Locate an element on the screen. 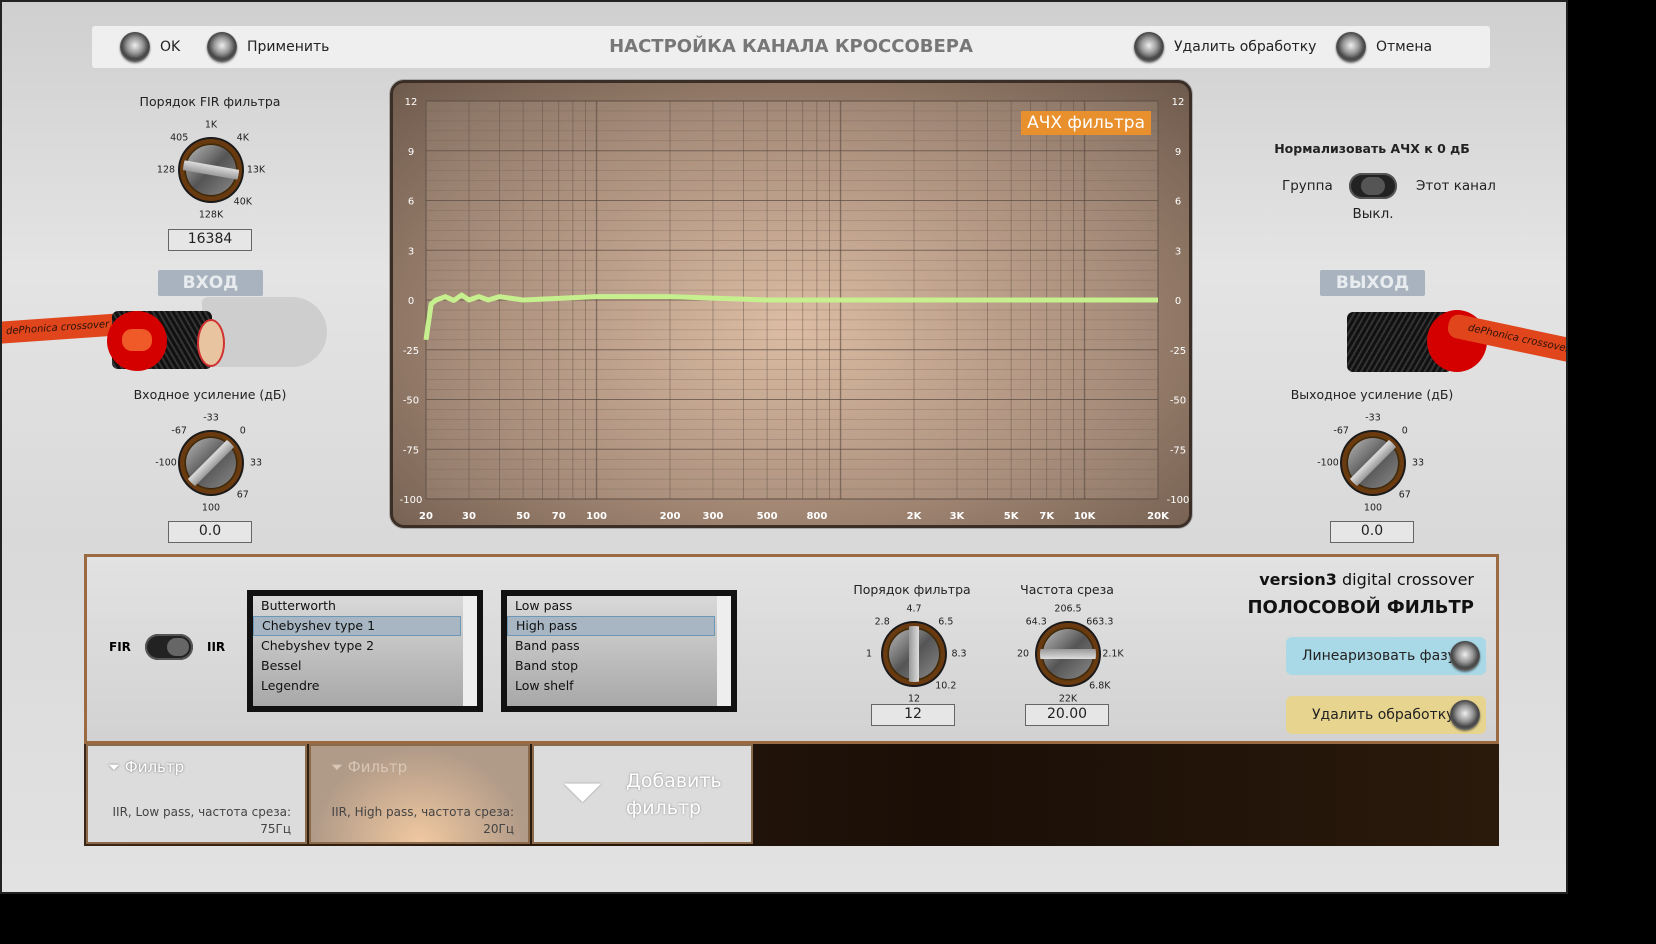  list-item: Bessel is located at coordinates (357, 666).